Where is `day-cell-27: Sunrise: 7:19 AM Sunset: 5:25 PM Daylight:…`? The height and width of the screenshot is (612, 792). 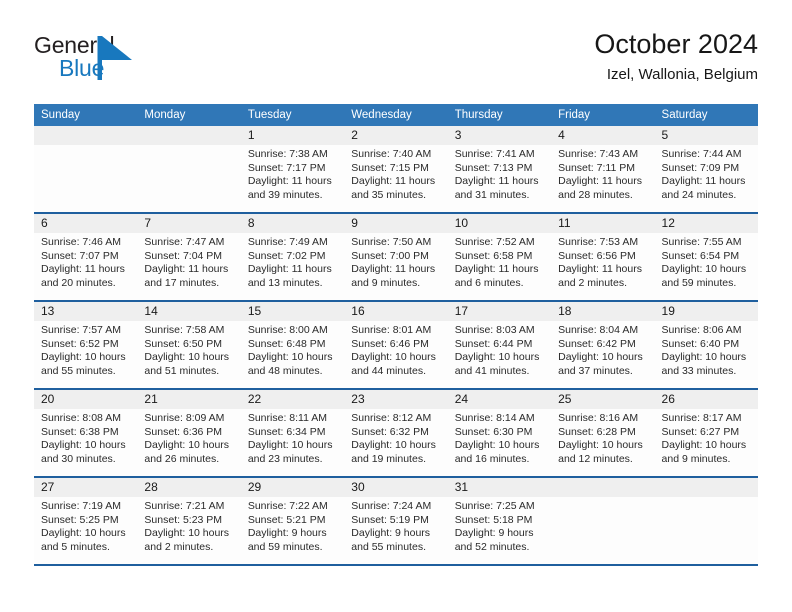 day-cell-27: Sunrise: 7:19 AM Sunset: 5:25 PM Daylight:… is located at coordinates (85, 530).